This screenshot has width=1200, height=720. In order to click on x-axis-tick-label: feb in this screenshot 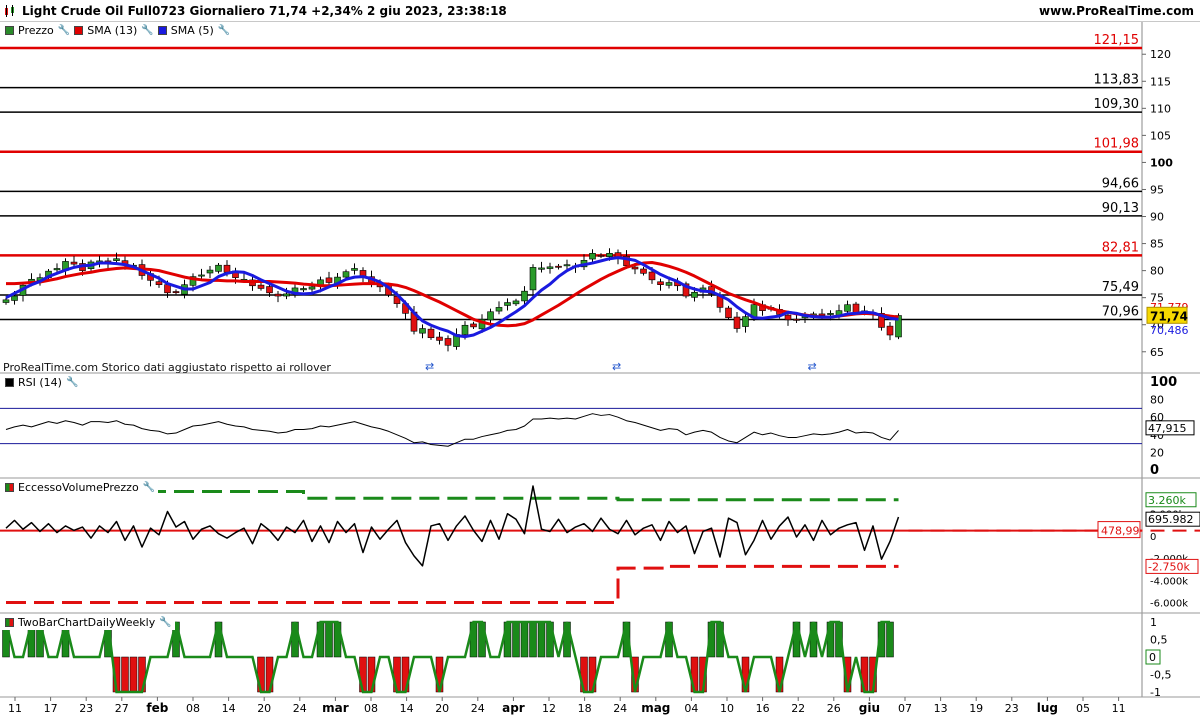, I will do `click(157, 708)`.